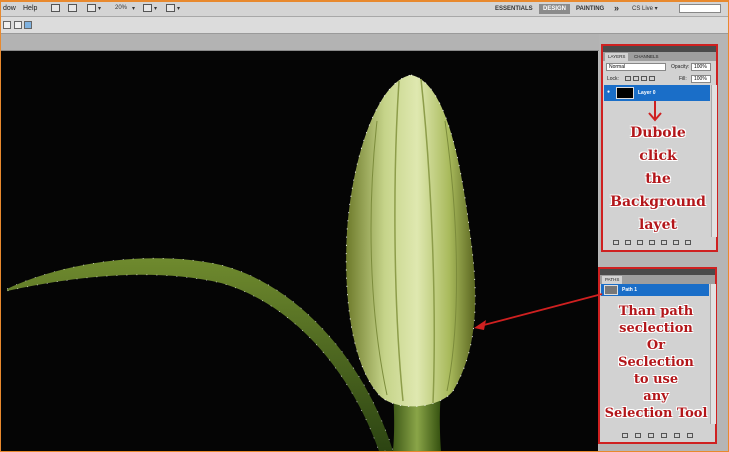  I want to click on layers-annotation: Dubole click the Background layet, so click(658, 179).